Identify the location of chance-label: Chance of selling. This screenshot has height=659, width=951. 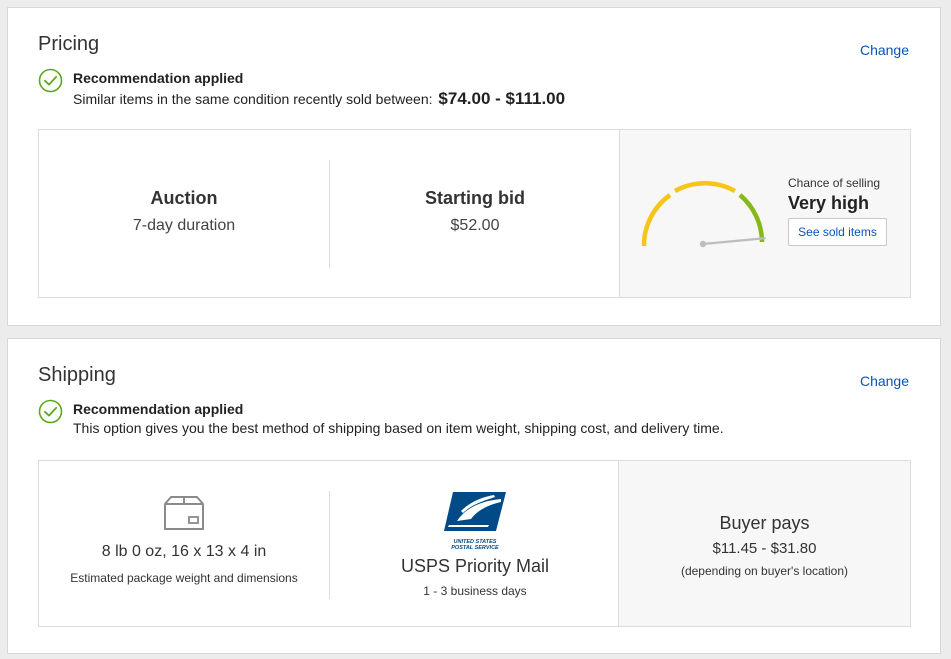
(834, 183).